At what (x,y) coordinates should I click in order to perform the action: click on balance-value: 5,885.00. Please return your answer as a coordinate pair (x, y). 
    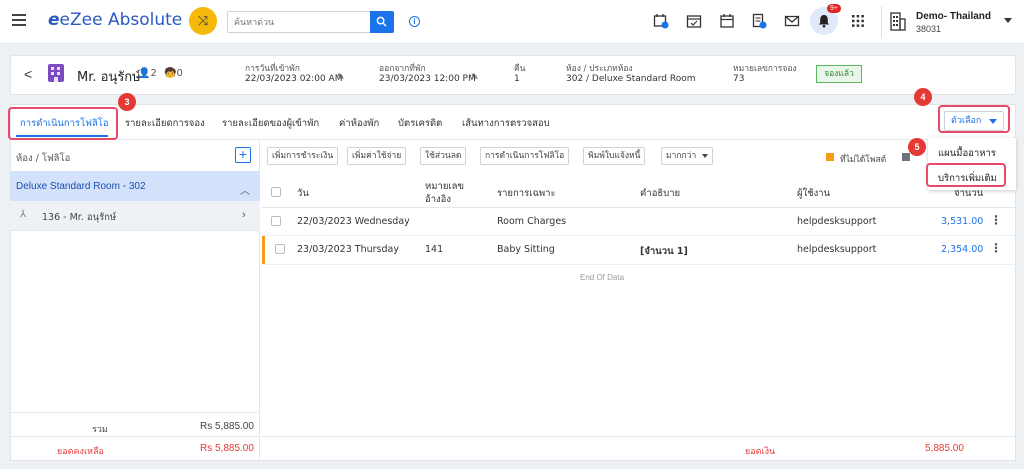
    Looking at the image, I should click on (944, 448).